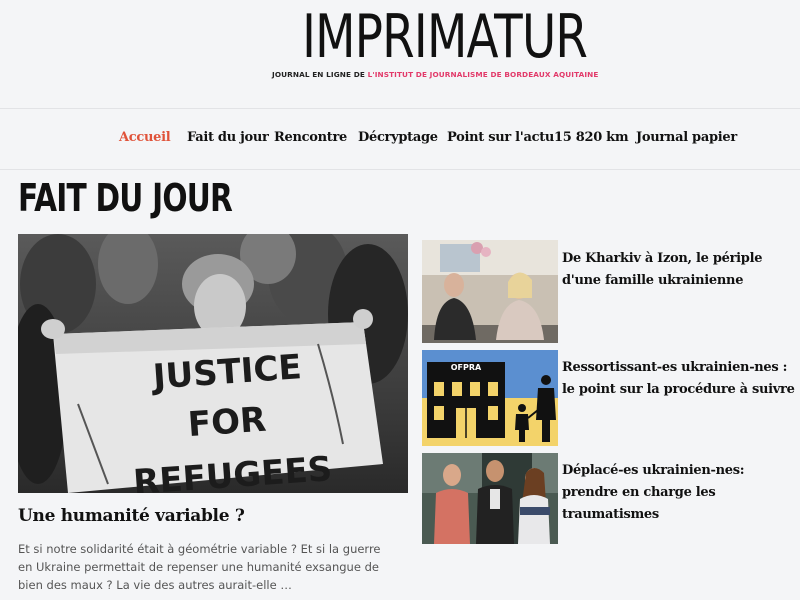 This screenshot has width=800, height=600. I want to click on nav-item-decryptage: Décryptage, so click(398, 137).